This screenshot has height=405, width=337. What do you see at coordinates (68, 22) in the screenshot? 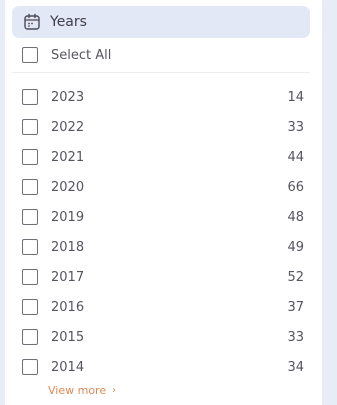
I see `filter-title: Years` at bounding box center [68, 22].